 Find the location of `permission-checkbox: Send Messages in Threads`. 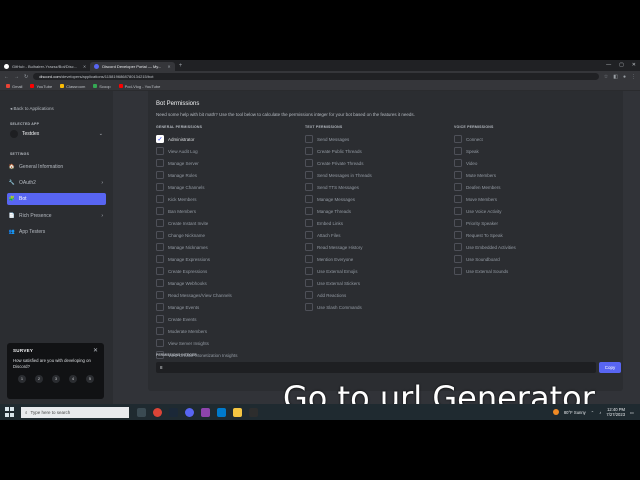

permission-checkbox: Send Messages in Threads is located at coordinates (338, 175).